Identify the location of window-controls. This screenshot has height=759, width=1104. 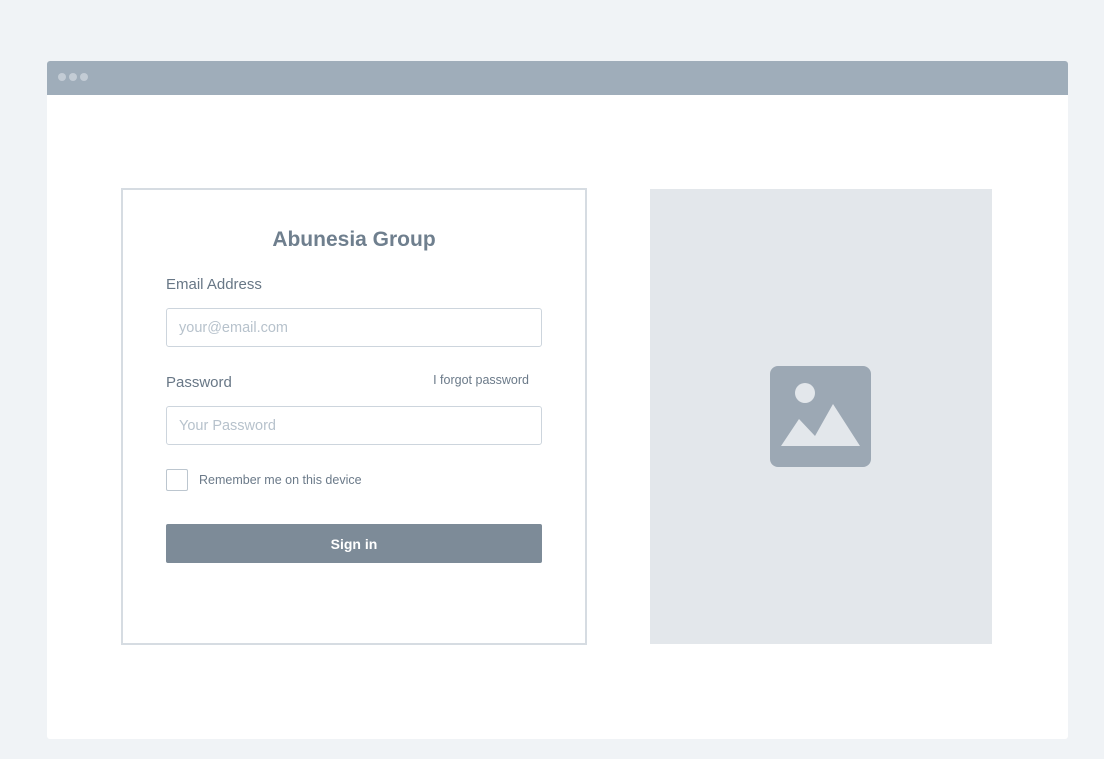
(73, 77).